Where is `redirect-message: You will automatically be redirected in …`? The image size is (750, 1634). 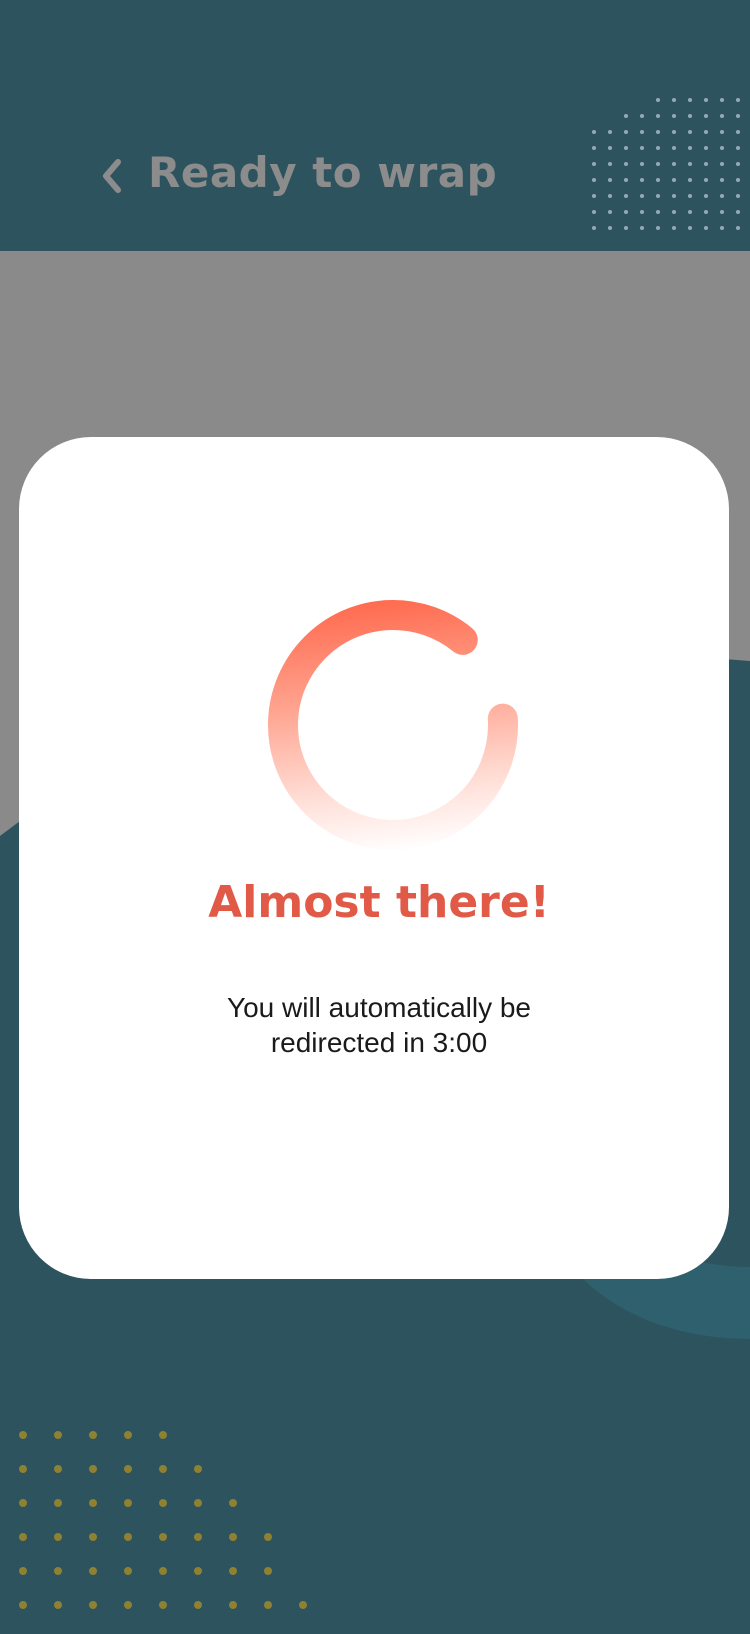 redirect-message: You will automatically be redirected in … is located at coordinates (379, 1025).